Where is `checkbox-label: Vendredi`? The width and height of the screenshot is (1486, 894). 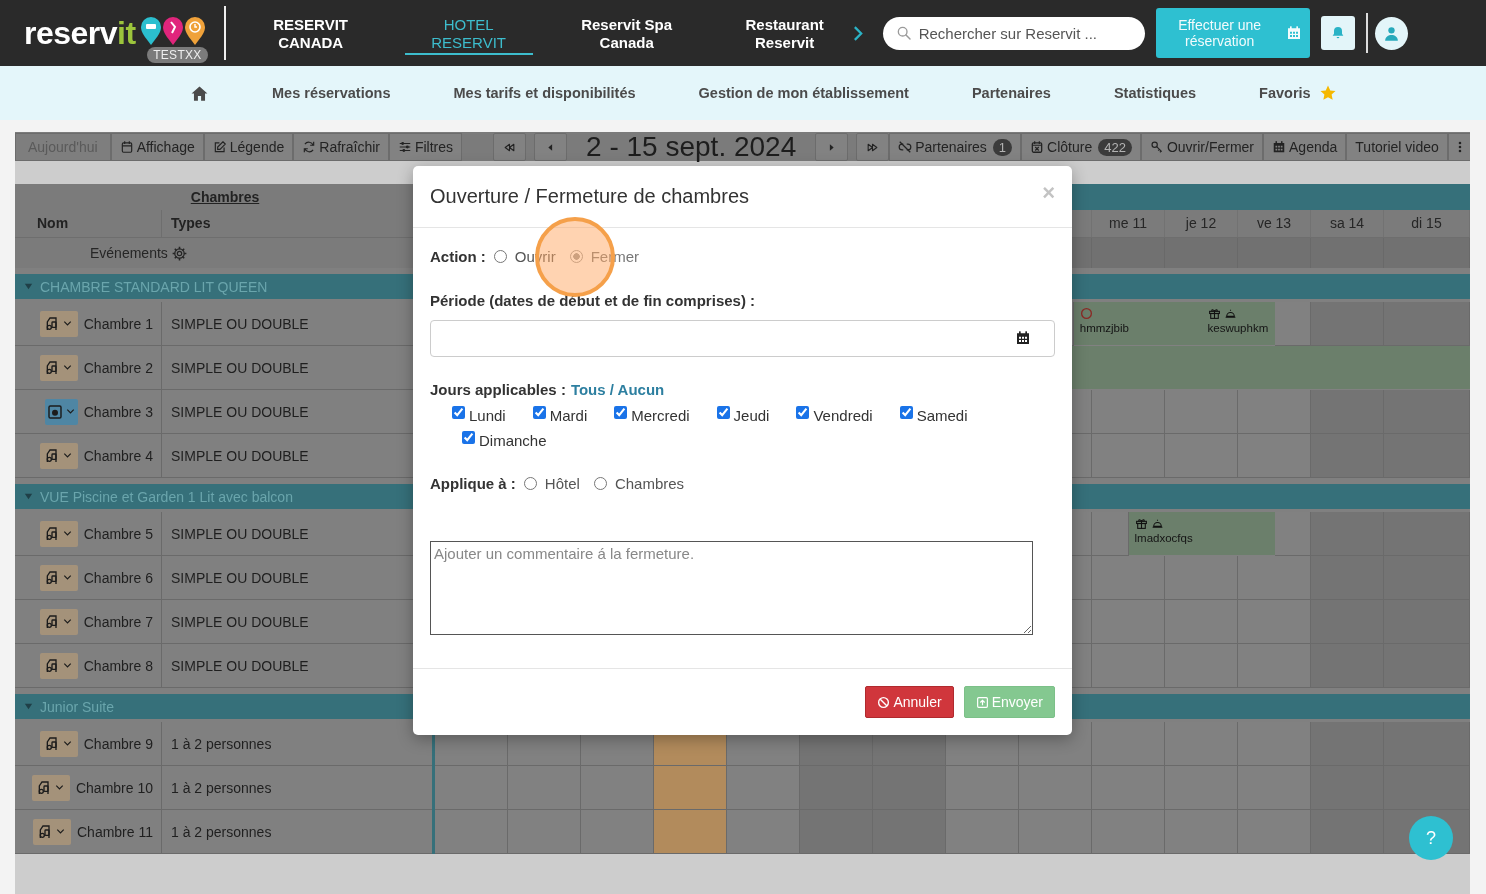
checkbox-label: Vendredi is located at coordinates (843, 415).